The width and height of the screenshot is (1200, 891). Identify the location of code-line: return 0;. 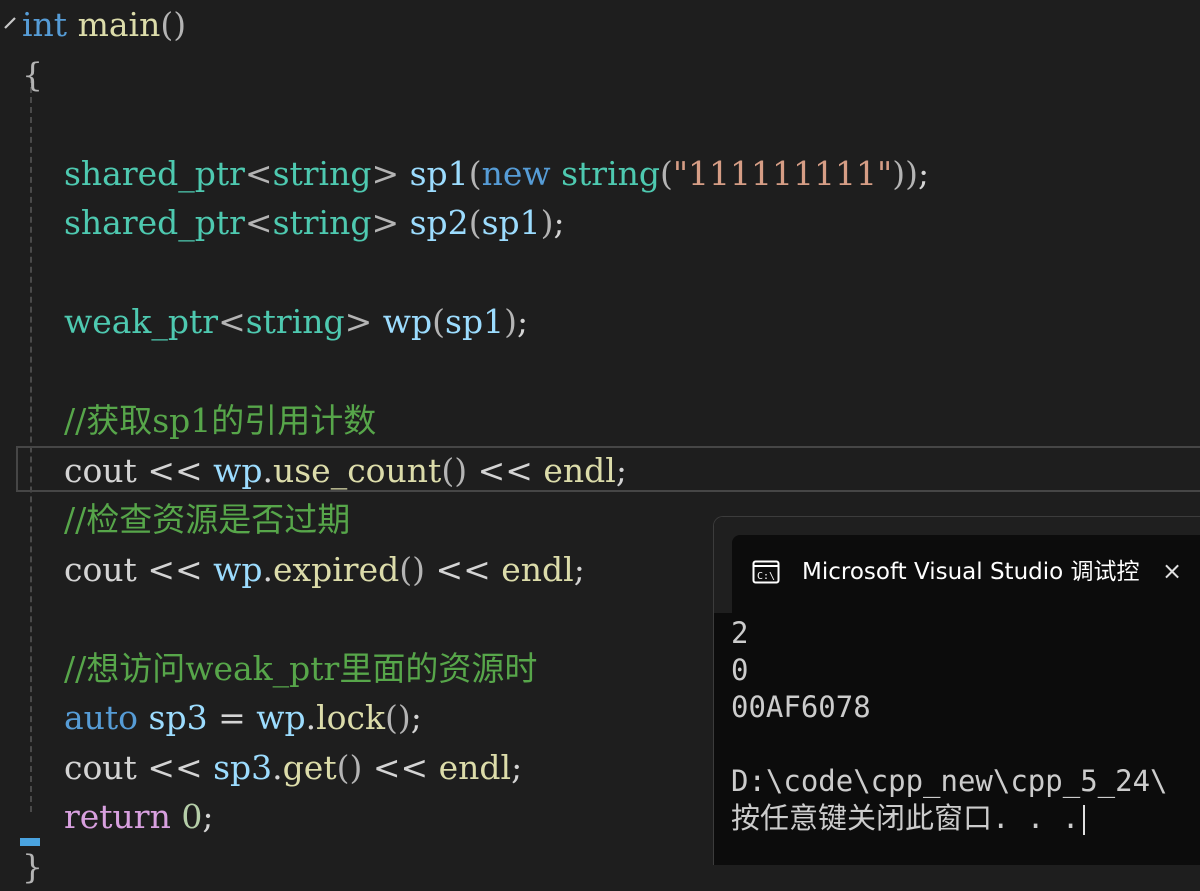
(117, 816).